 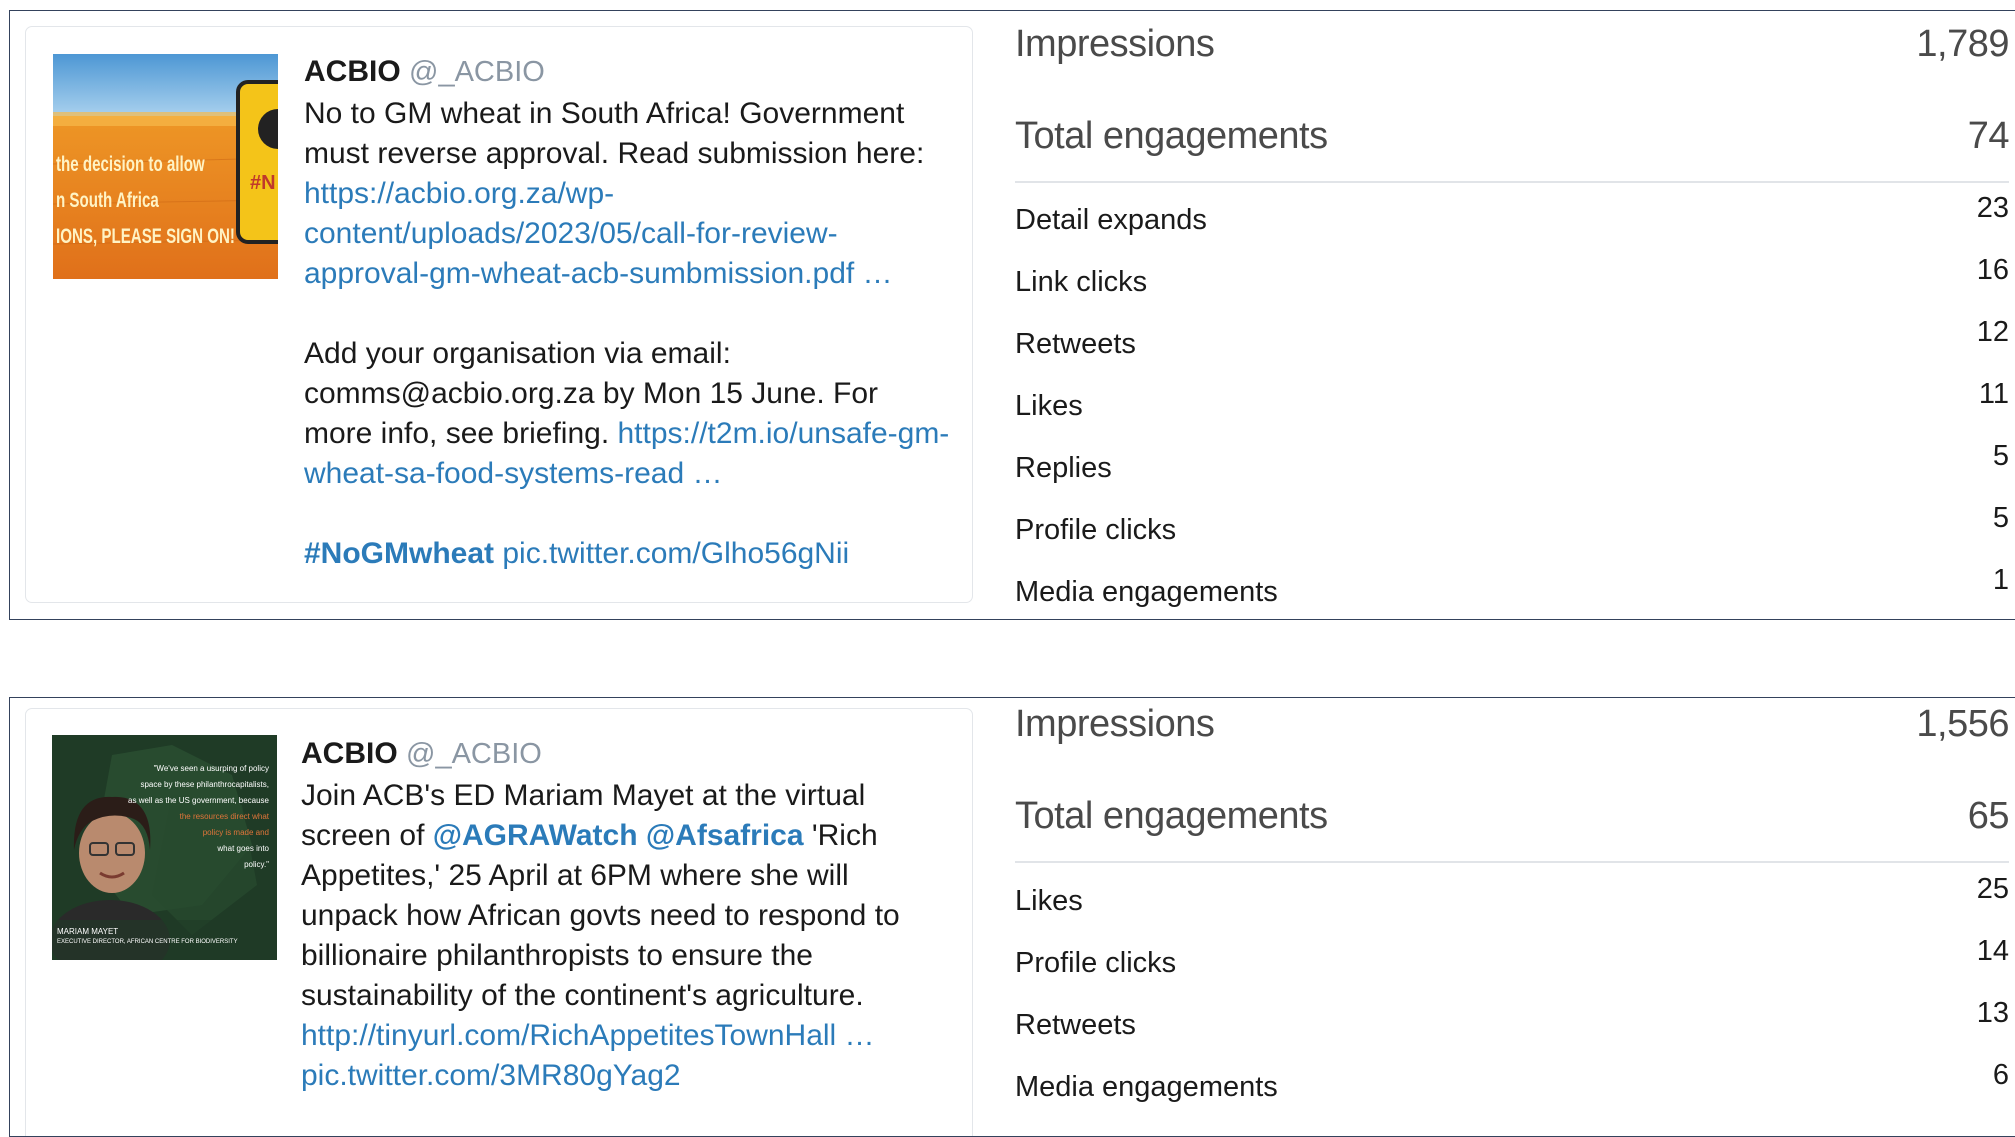 I want to click on metric-value: 16, so click(x=1992, y=270).